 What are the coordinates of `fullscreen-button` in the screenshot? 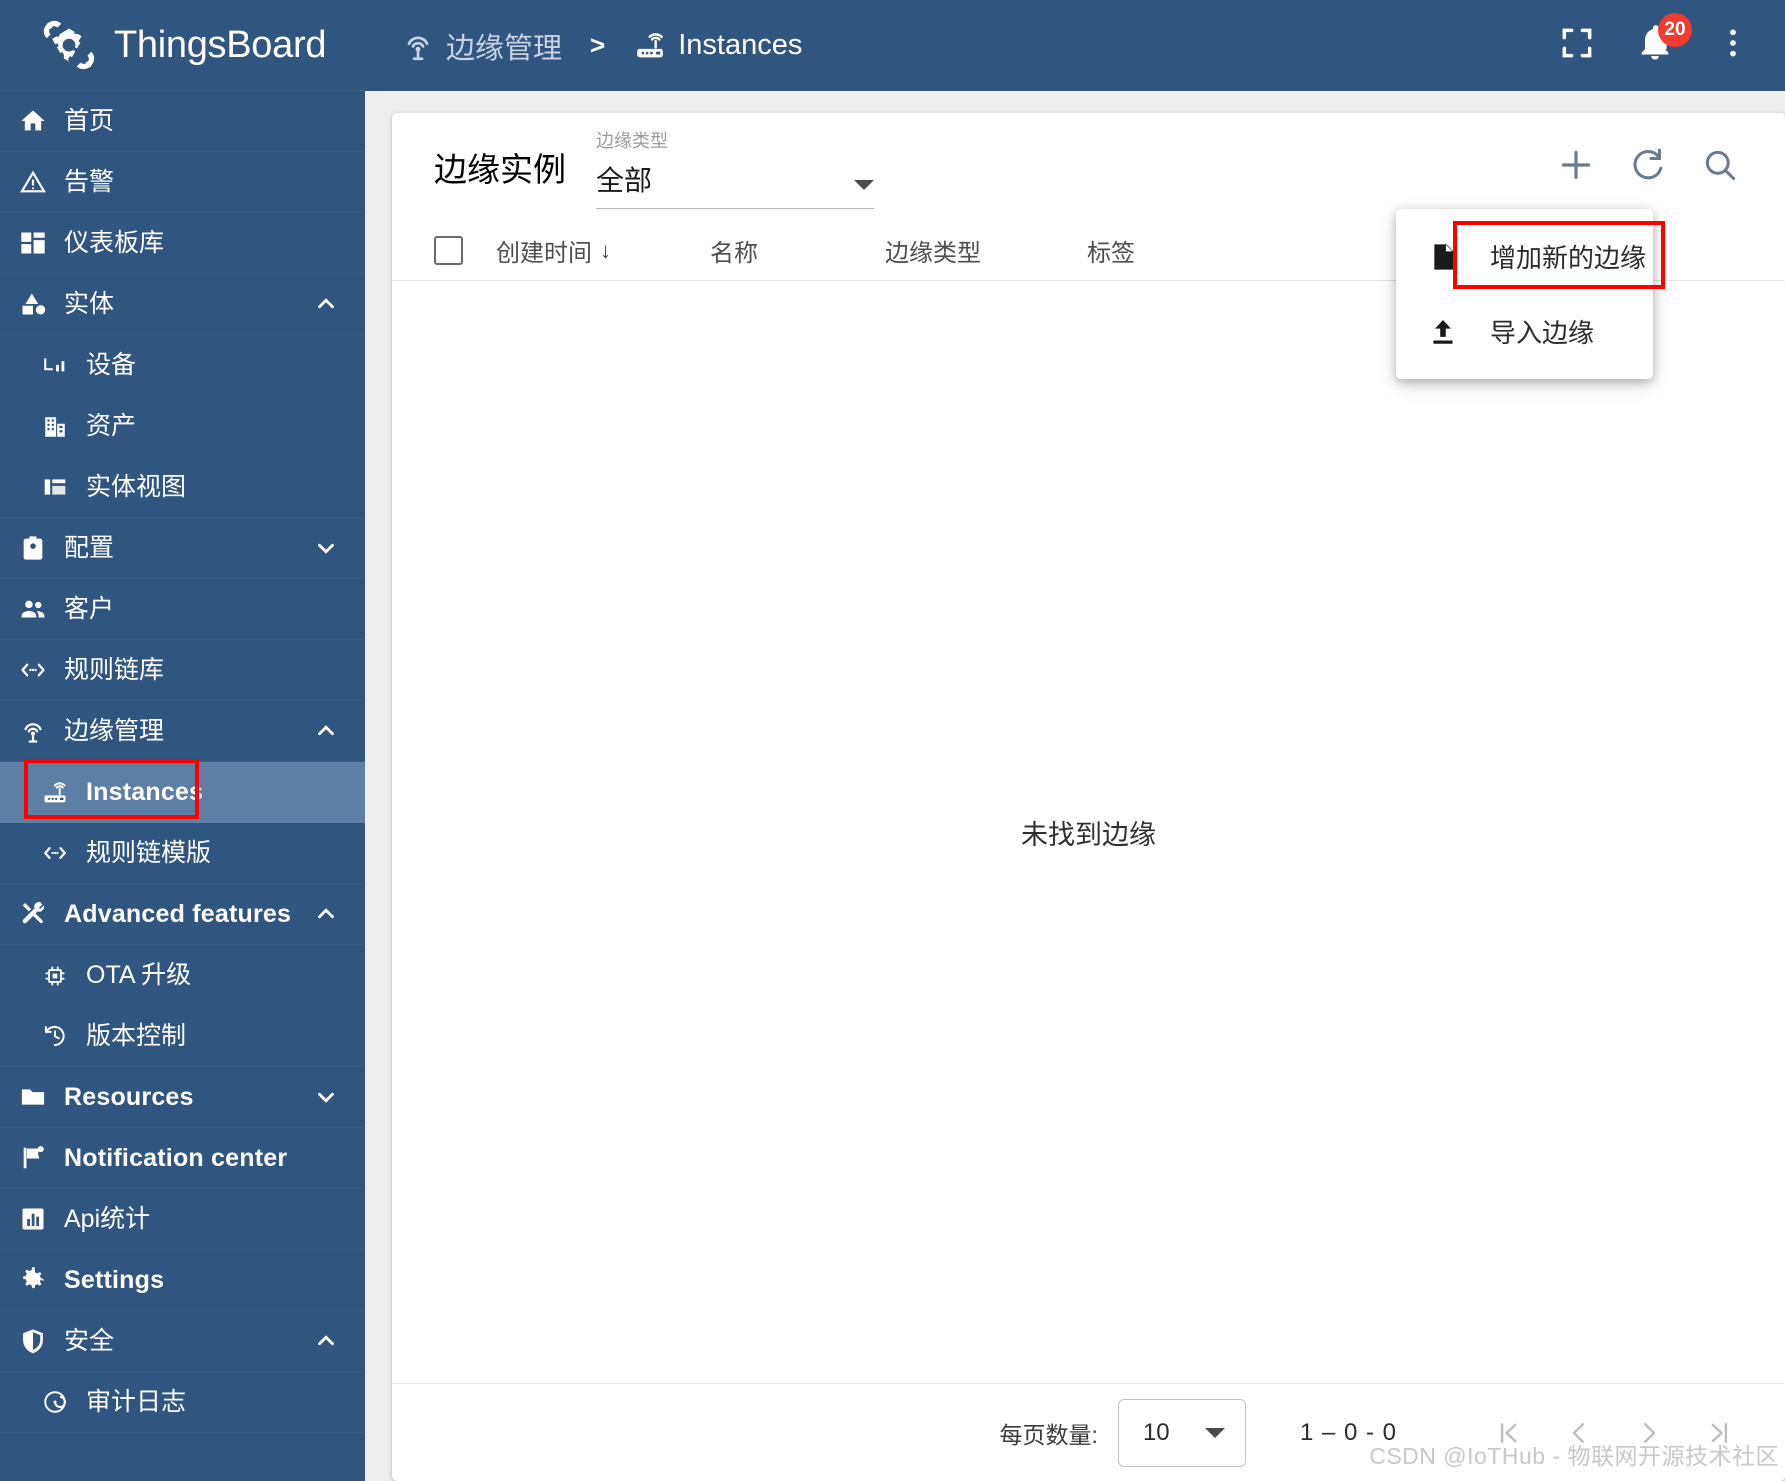 It's located at (1577, 46).